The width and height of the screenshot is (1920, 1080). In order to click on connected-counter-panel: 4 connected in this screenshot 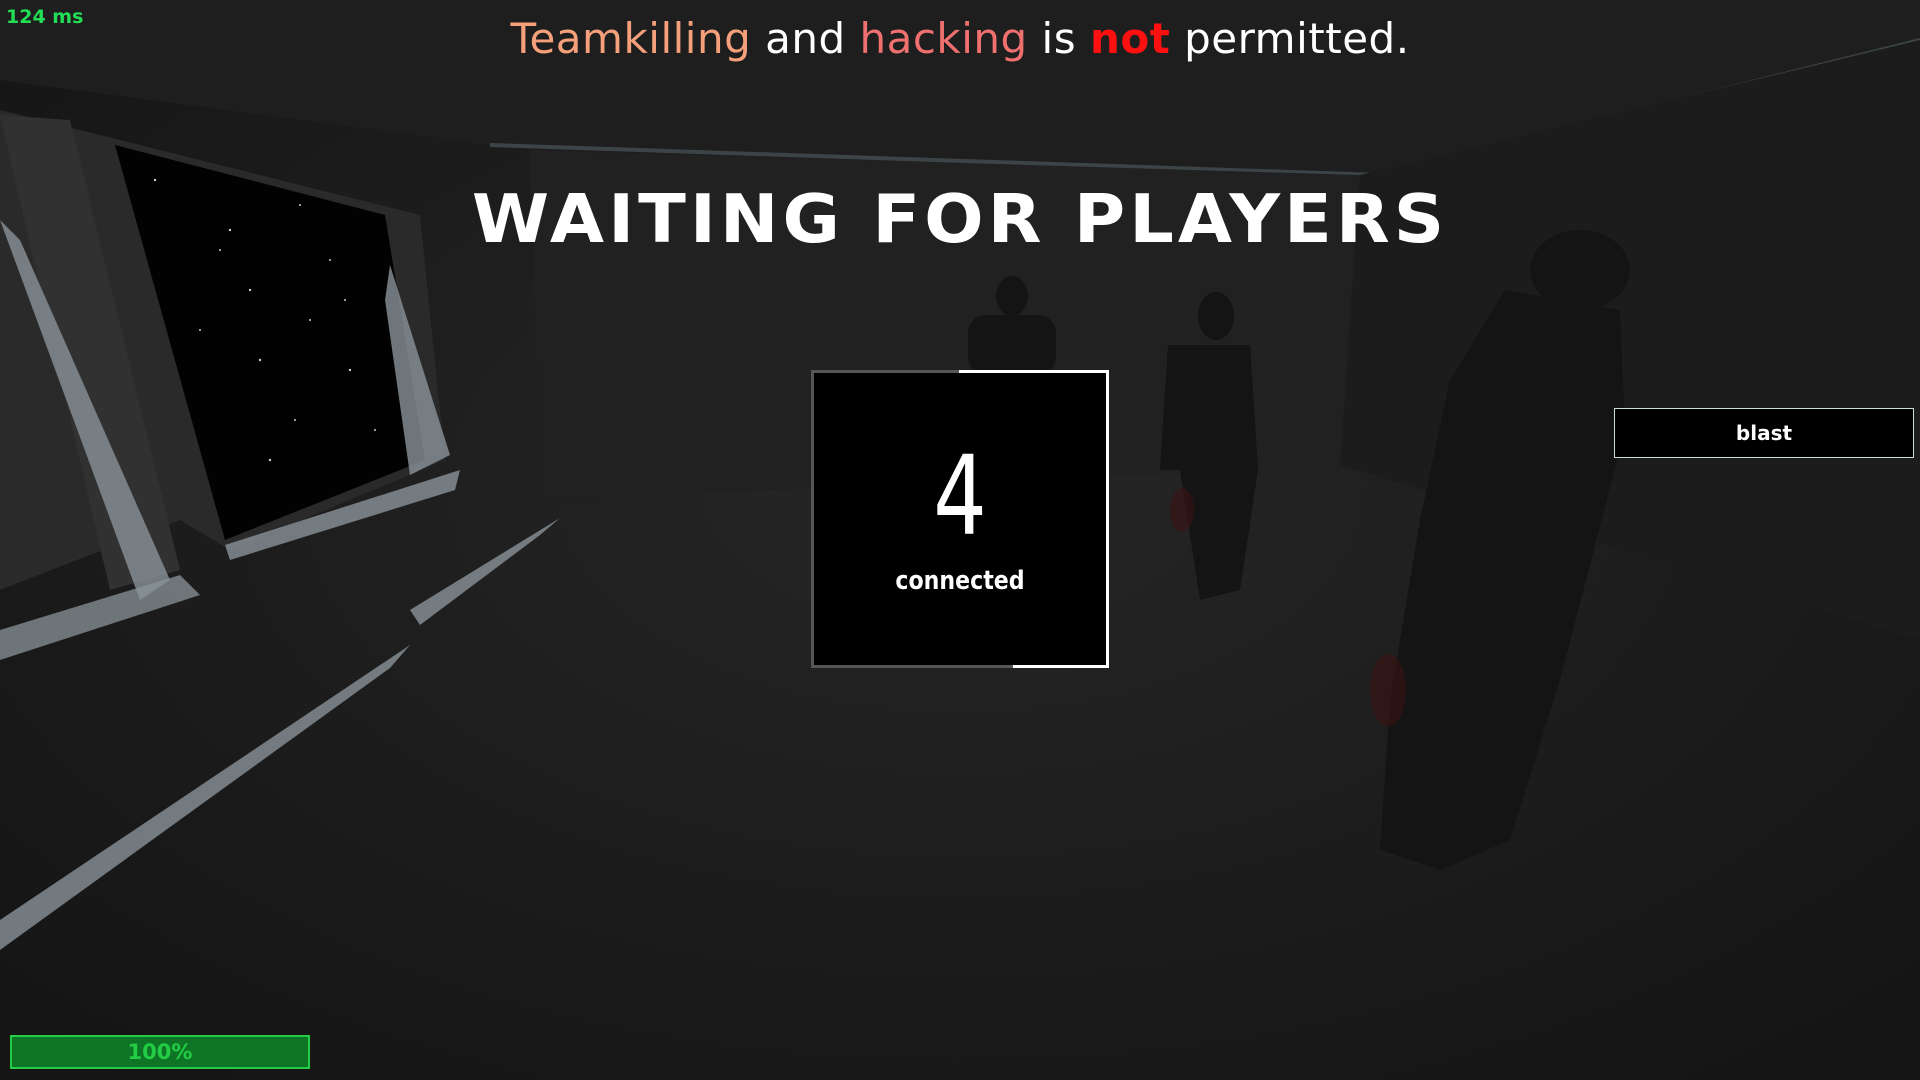, I will do `click(960, 519)`.